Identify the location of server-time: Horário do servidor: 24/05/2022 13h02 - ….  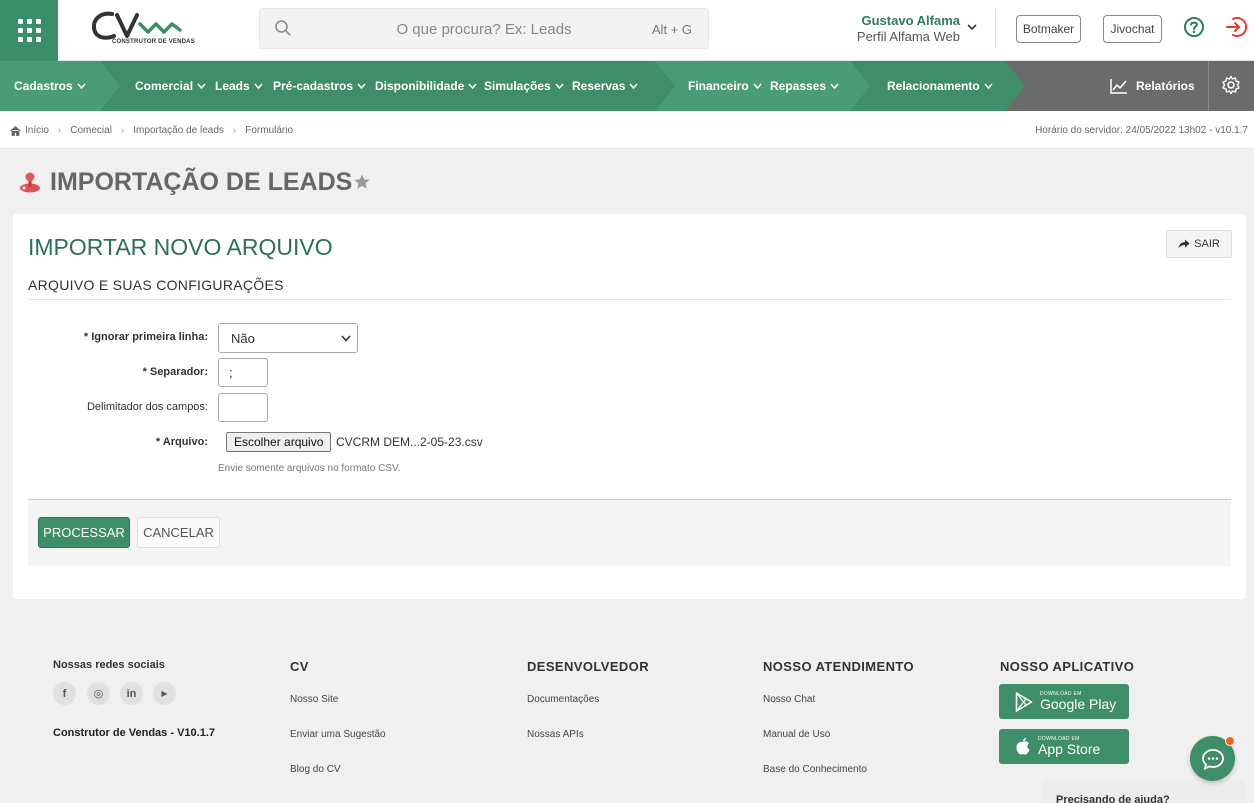
(1141, 130).